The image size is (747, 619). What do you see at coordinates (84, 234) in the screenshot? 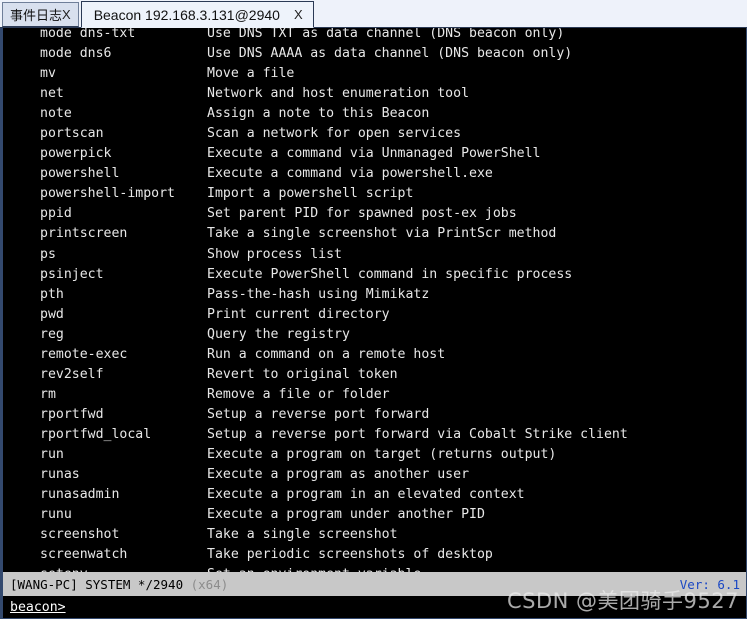
I see `command-name: printscreen` at bounding box center [84, 234].